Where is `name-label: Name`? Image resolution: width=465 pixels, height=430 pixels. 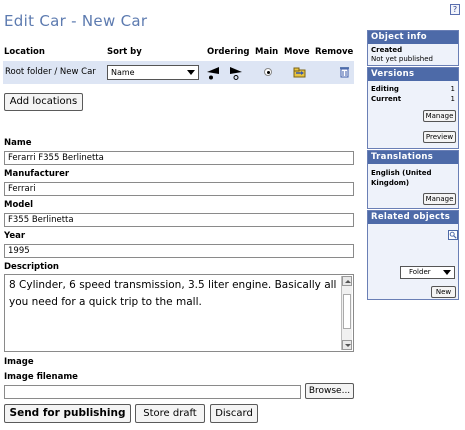
name-label: Name is located at coordinates (18, 143).